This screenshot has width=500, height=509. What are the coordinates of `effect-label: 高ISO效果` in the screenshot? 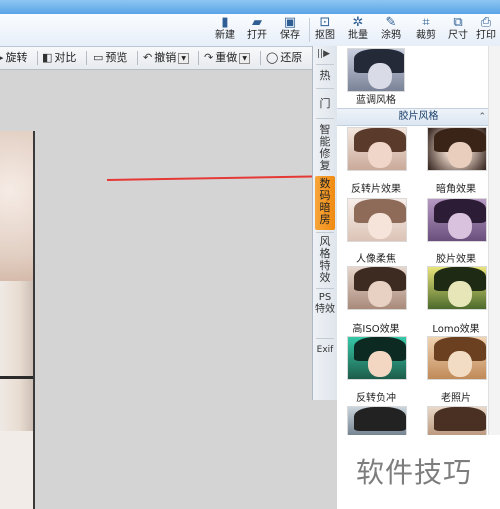 It's located at (376, 329).